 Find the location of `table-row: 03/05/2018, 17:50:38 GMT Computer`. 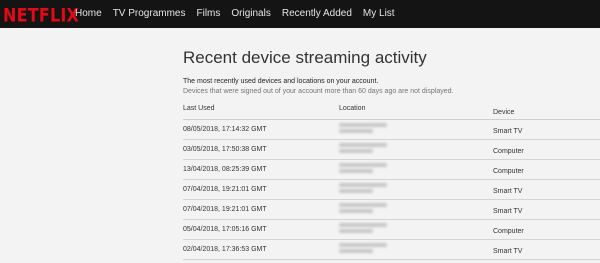

table-row: 03/05/2018, 17:50:38 GMT Computer is located at coordinates (391, 150).